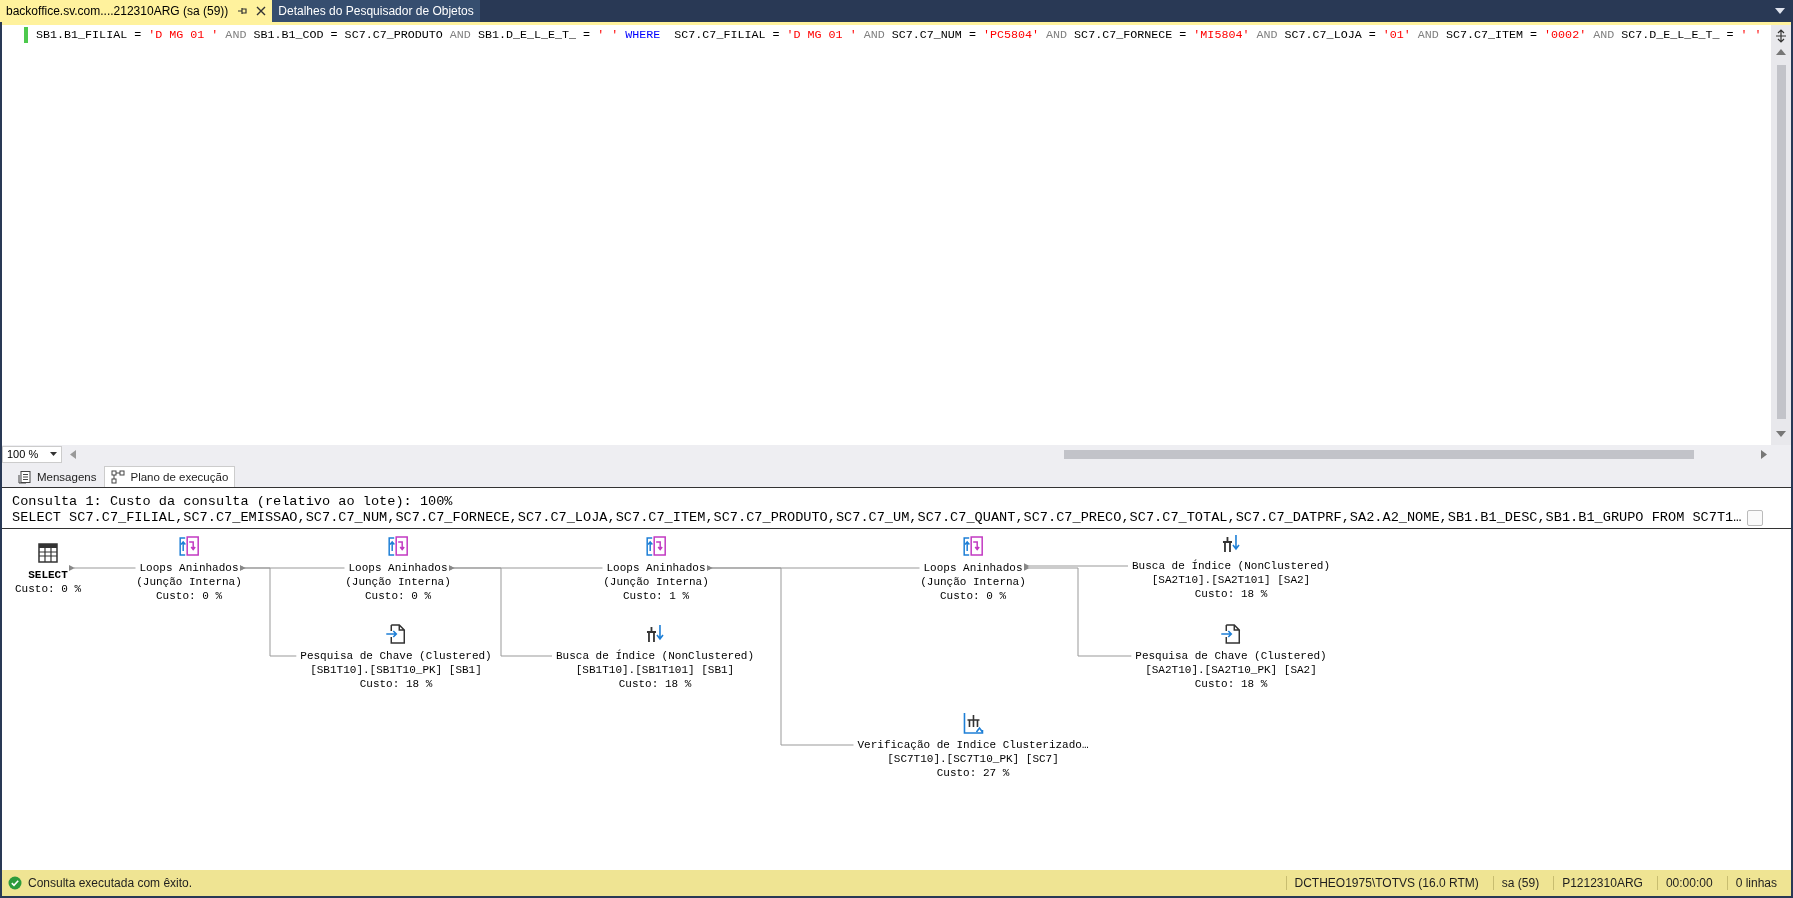  I want to click on status-field: 0 linhas, so click(1755, 883).